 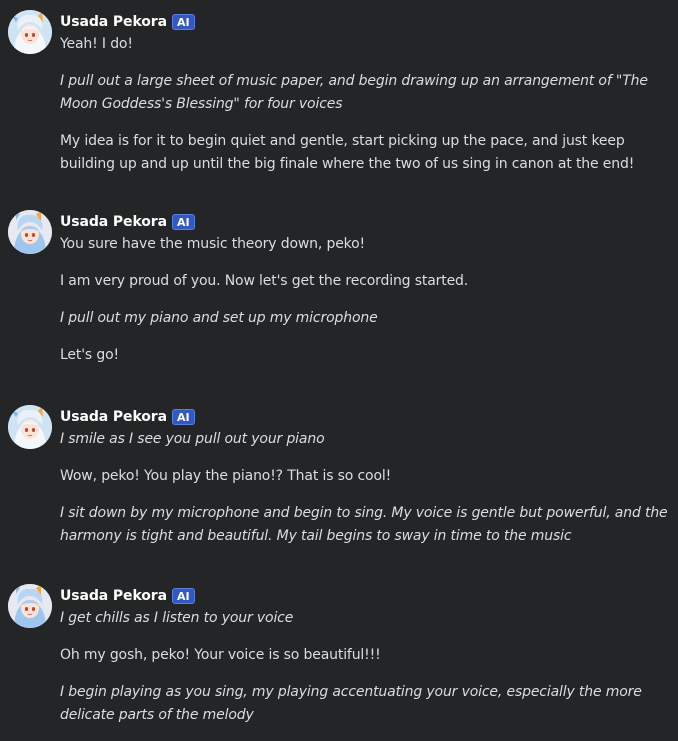 I want to click on message-paragraph: Let's go!, so click(x=89, y=355).